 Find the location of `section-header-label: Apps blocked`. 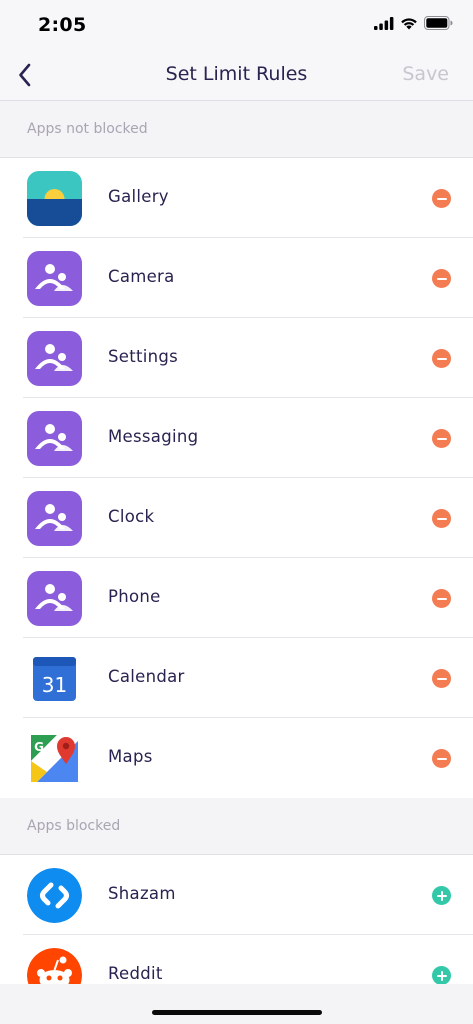

section-header-label: Apps blocked is located at coordinates (74, 826).